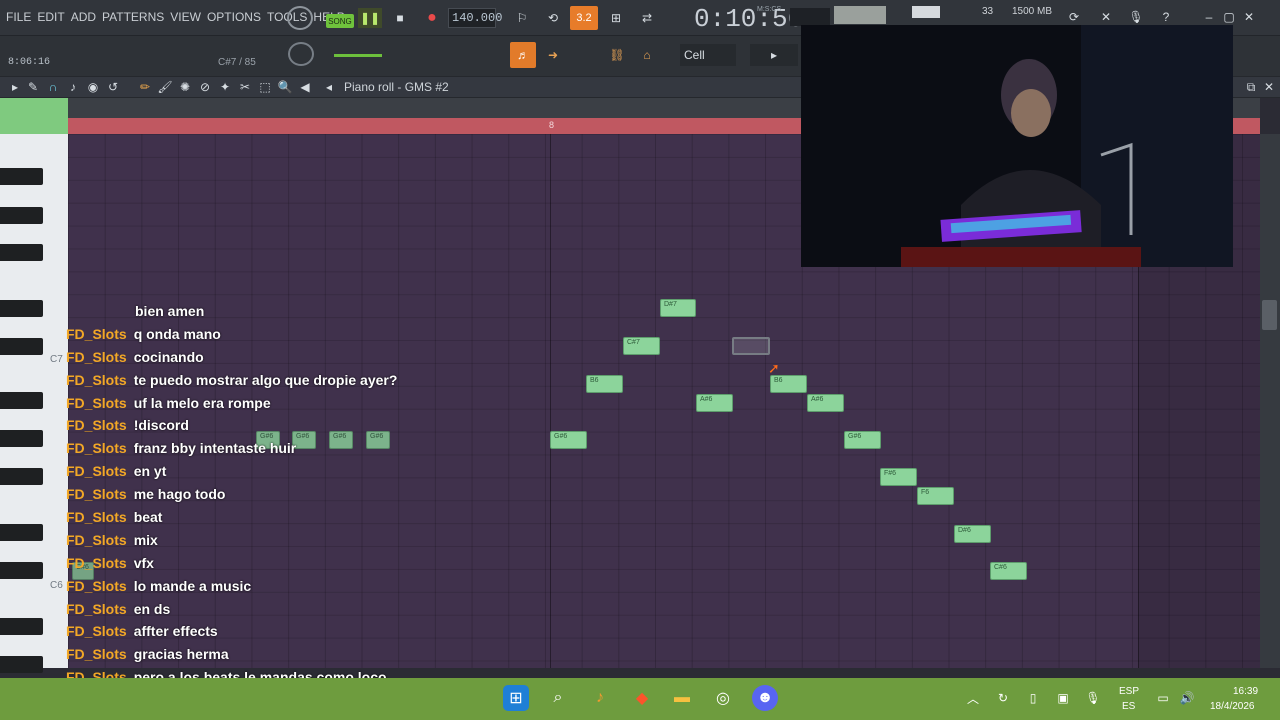 This screenshot has width=1280, height=720. I want to click on slip-tool-icon: ✦, so click(225, 87).